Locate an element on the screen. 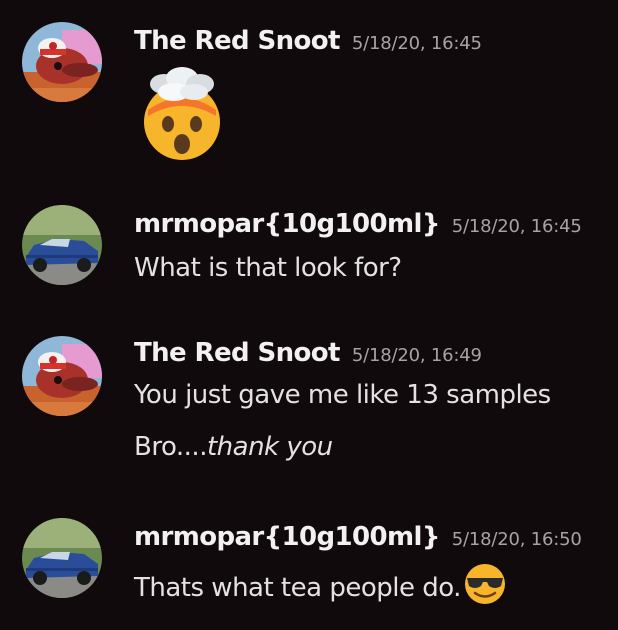 This screenshot has height=630, width=618. message-text-body: Thats what tea people do. is located at coordinates (297, 588).